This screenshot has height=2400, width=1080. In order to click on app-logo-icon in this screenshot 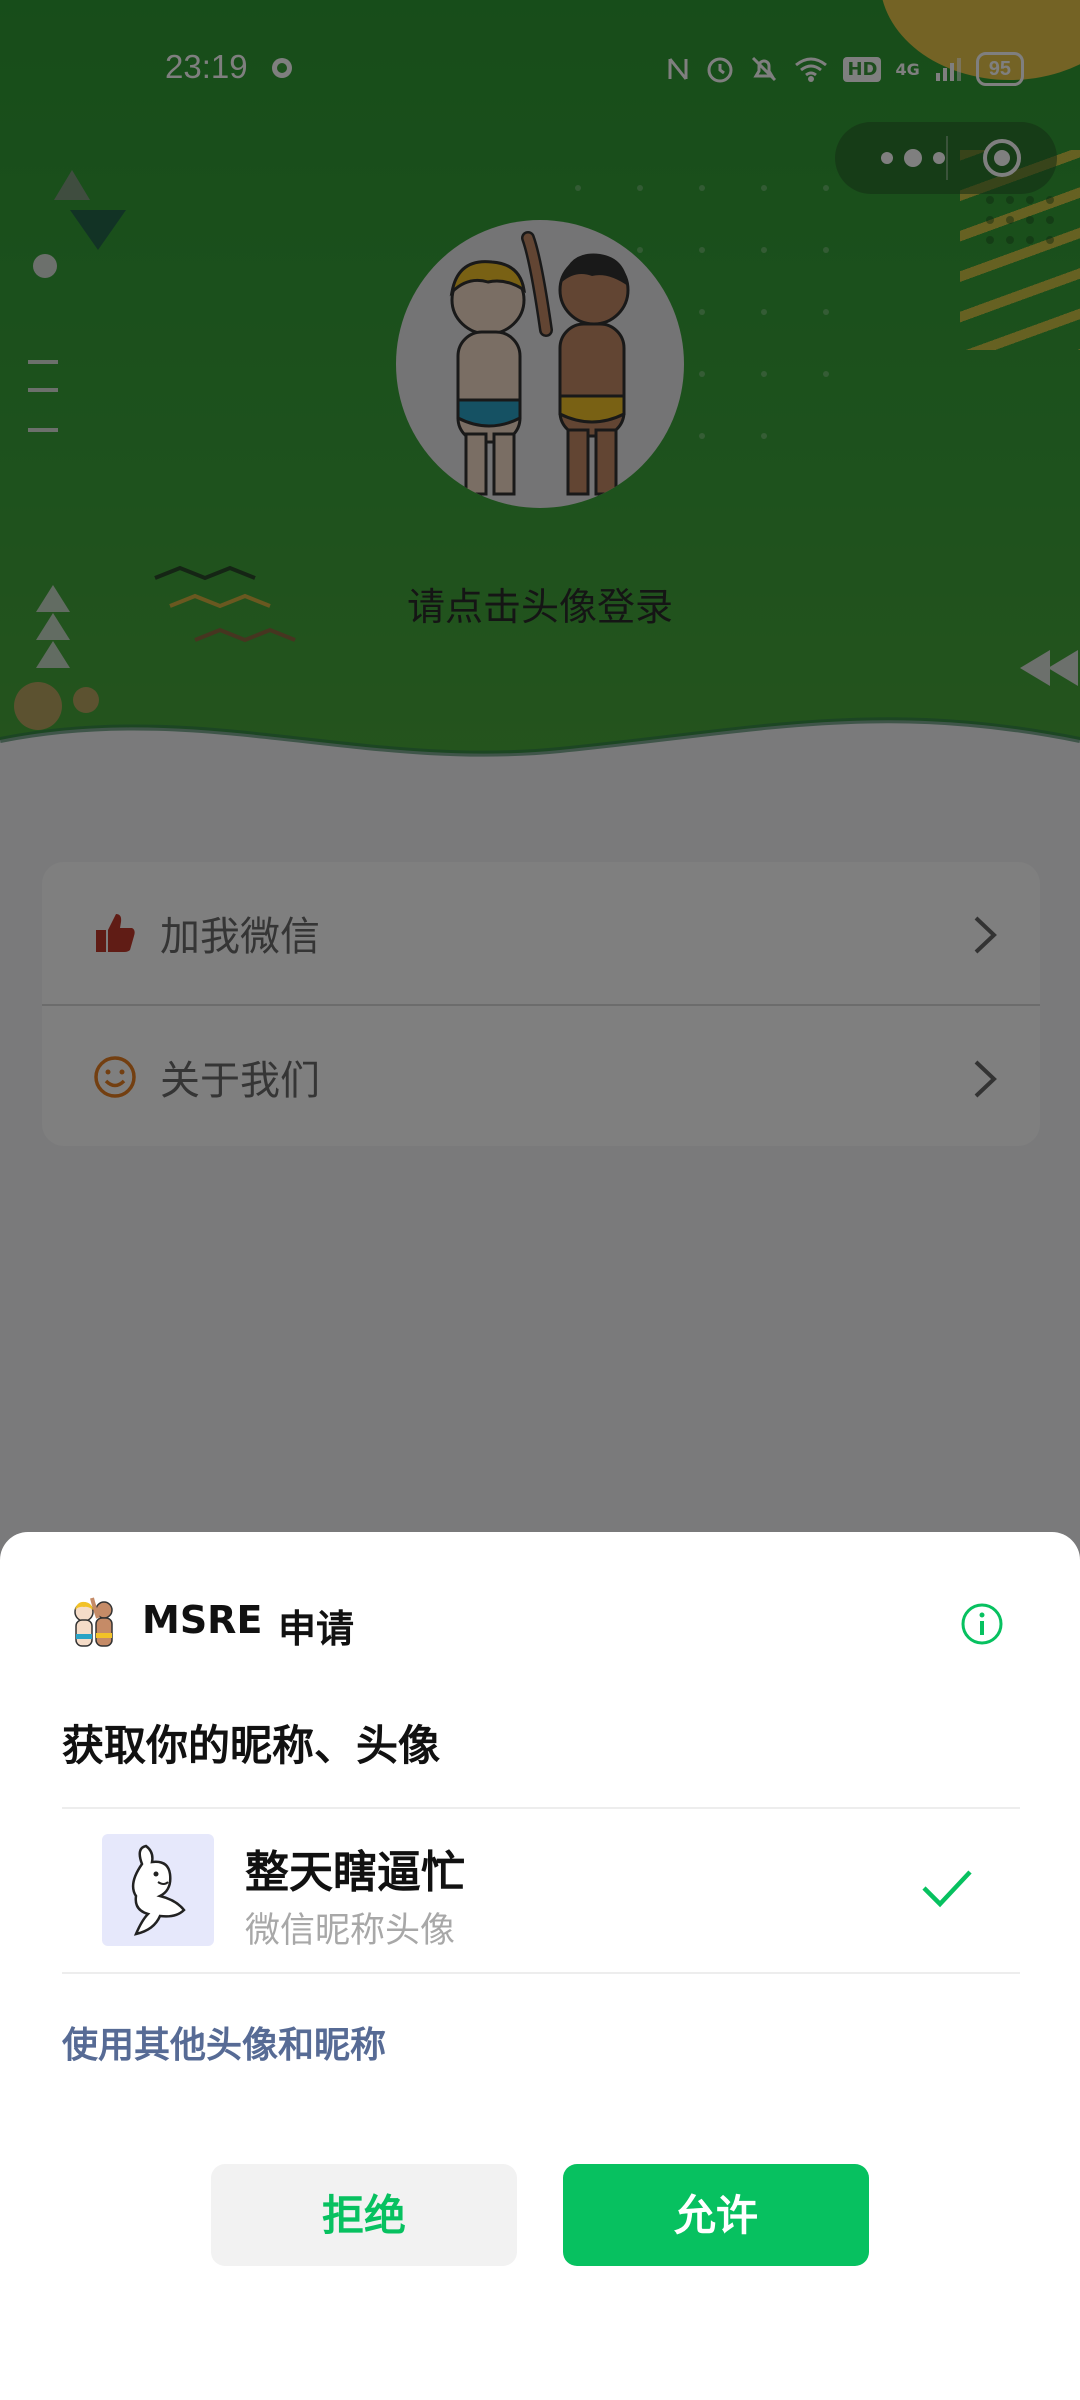, I will do `click(93, 1622)`.